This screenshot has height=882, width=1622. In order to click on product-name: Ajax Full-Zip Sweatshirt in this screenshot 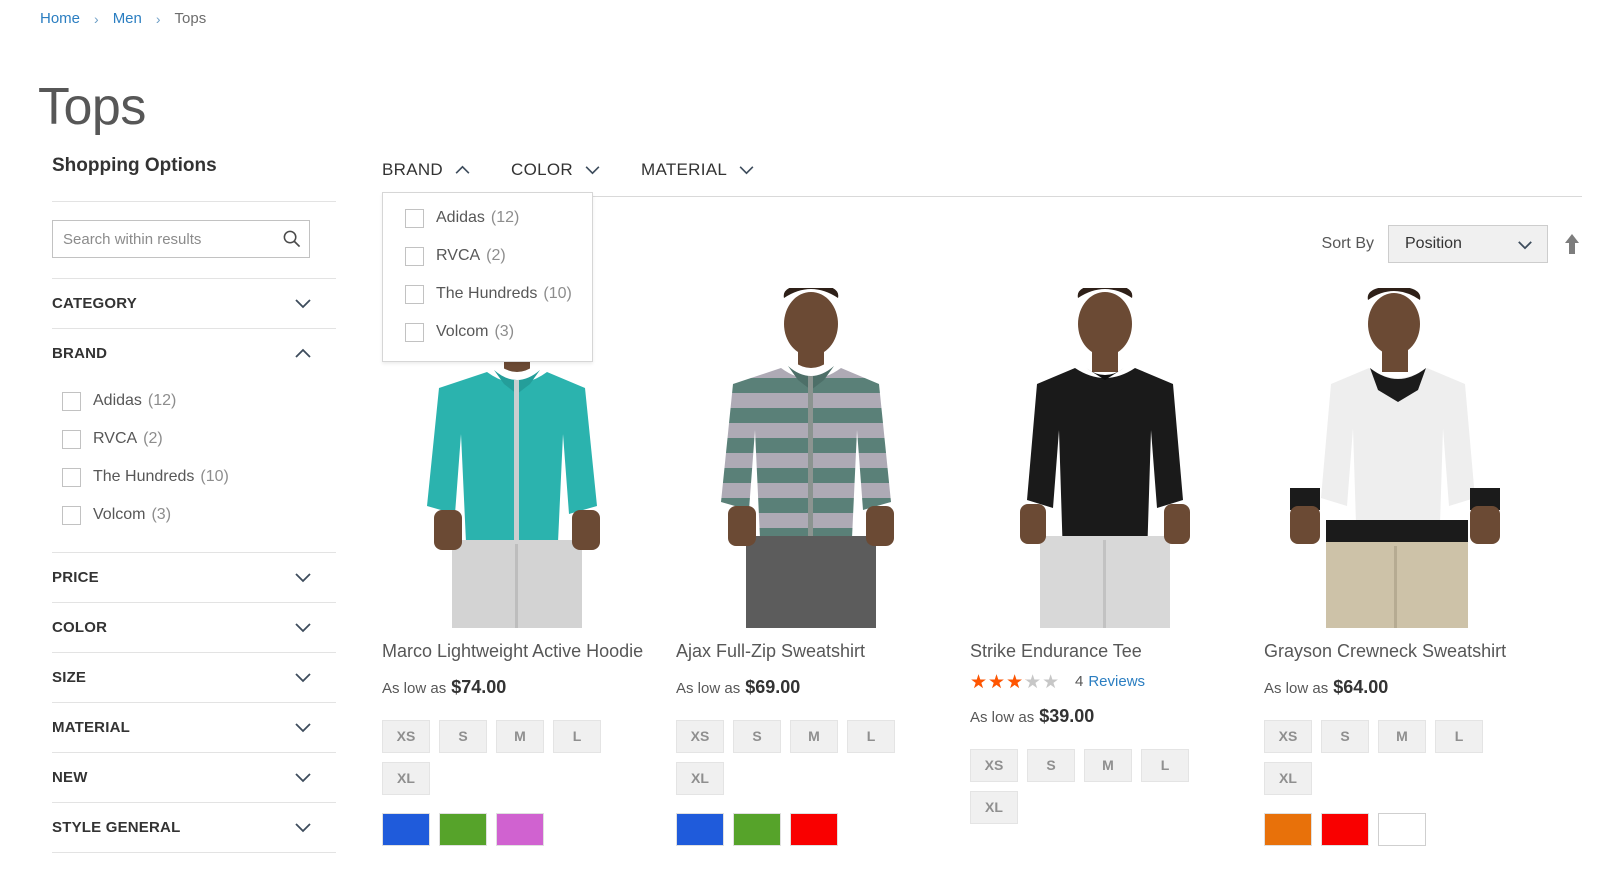, I will do `click(823, 651)`.